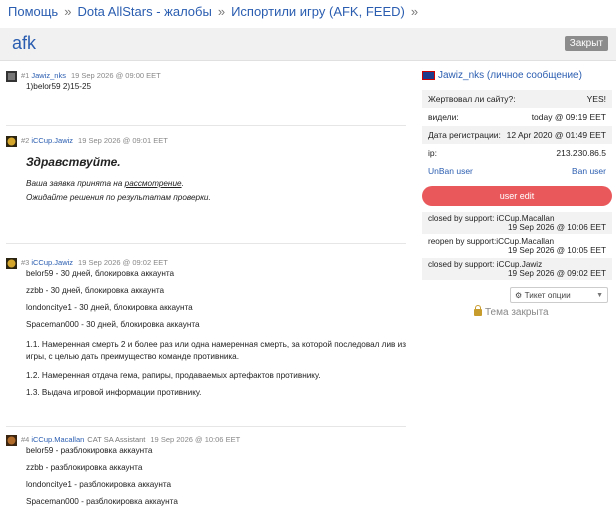 The height and width of the screenshot is (512, 616). Describe the element at coordinates (59, 86) in the screenshot. I see `post-text: 1)belor59 2)15-25` at that location.